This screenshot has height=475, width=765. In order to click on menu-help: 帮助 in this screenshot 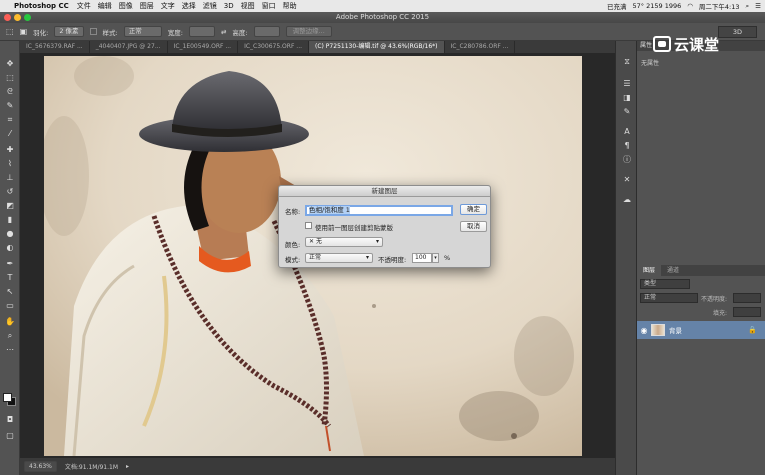, I will do `click(290, 6)`.